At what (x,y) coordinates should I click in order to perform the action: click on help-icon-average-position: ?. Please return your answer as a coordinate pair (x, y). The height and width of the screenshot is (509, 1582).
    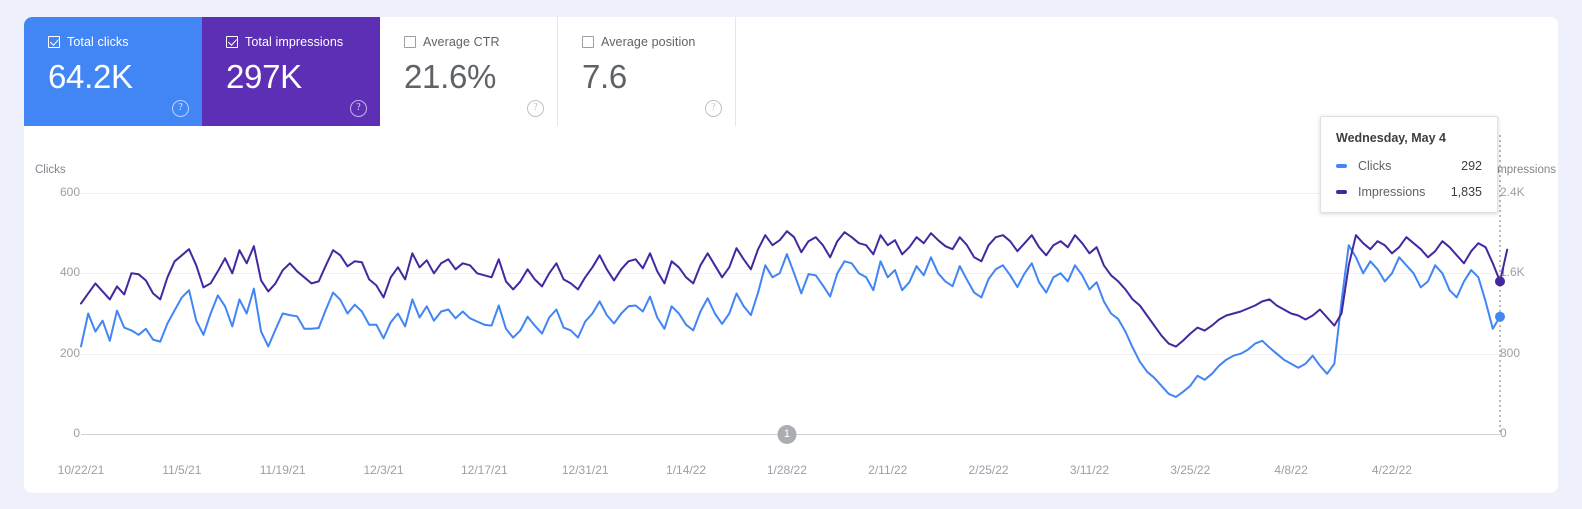
    Looking at the image, I should click on (713, 108).